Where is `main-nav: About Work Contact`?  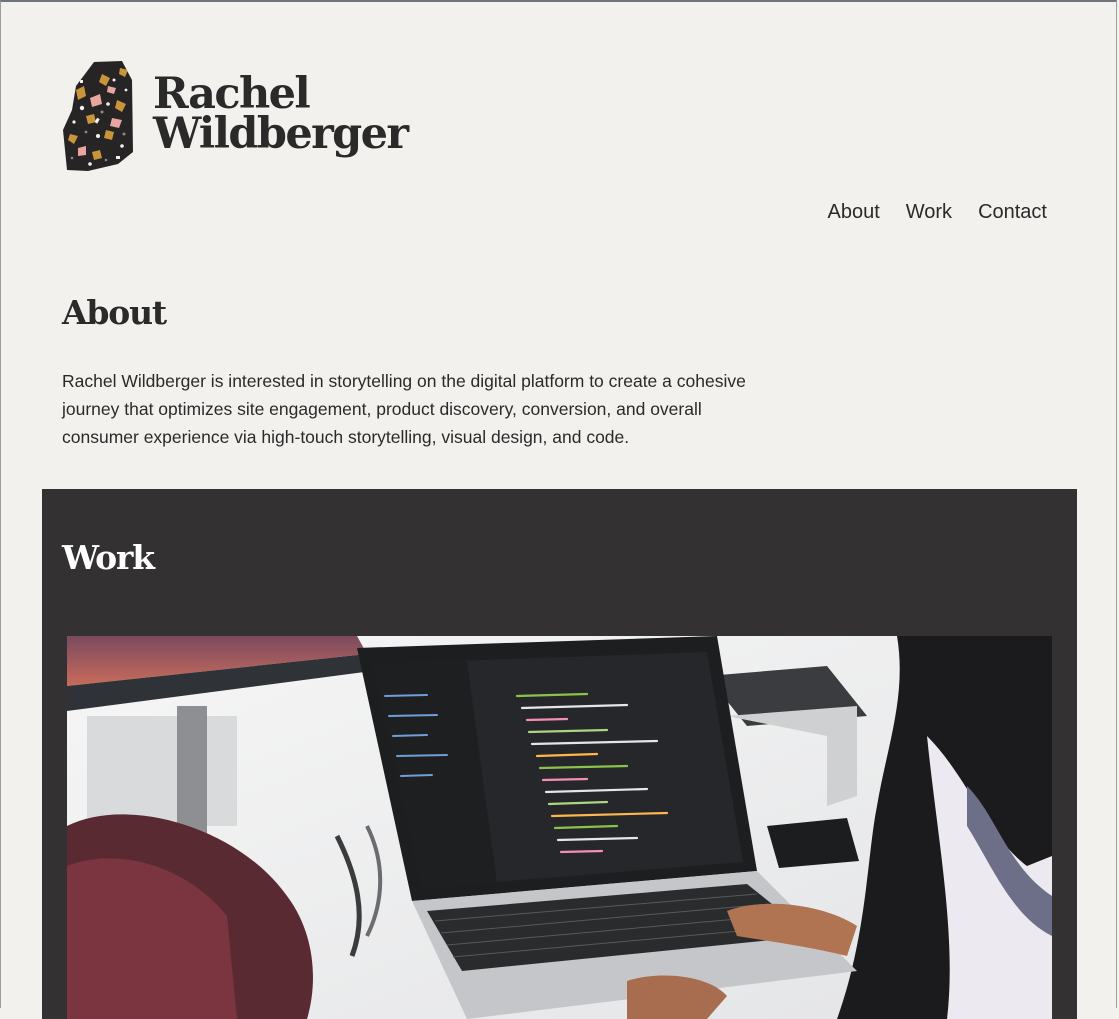
main-nav: About Work Contact is located at coordinates (937, 212).